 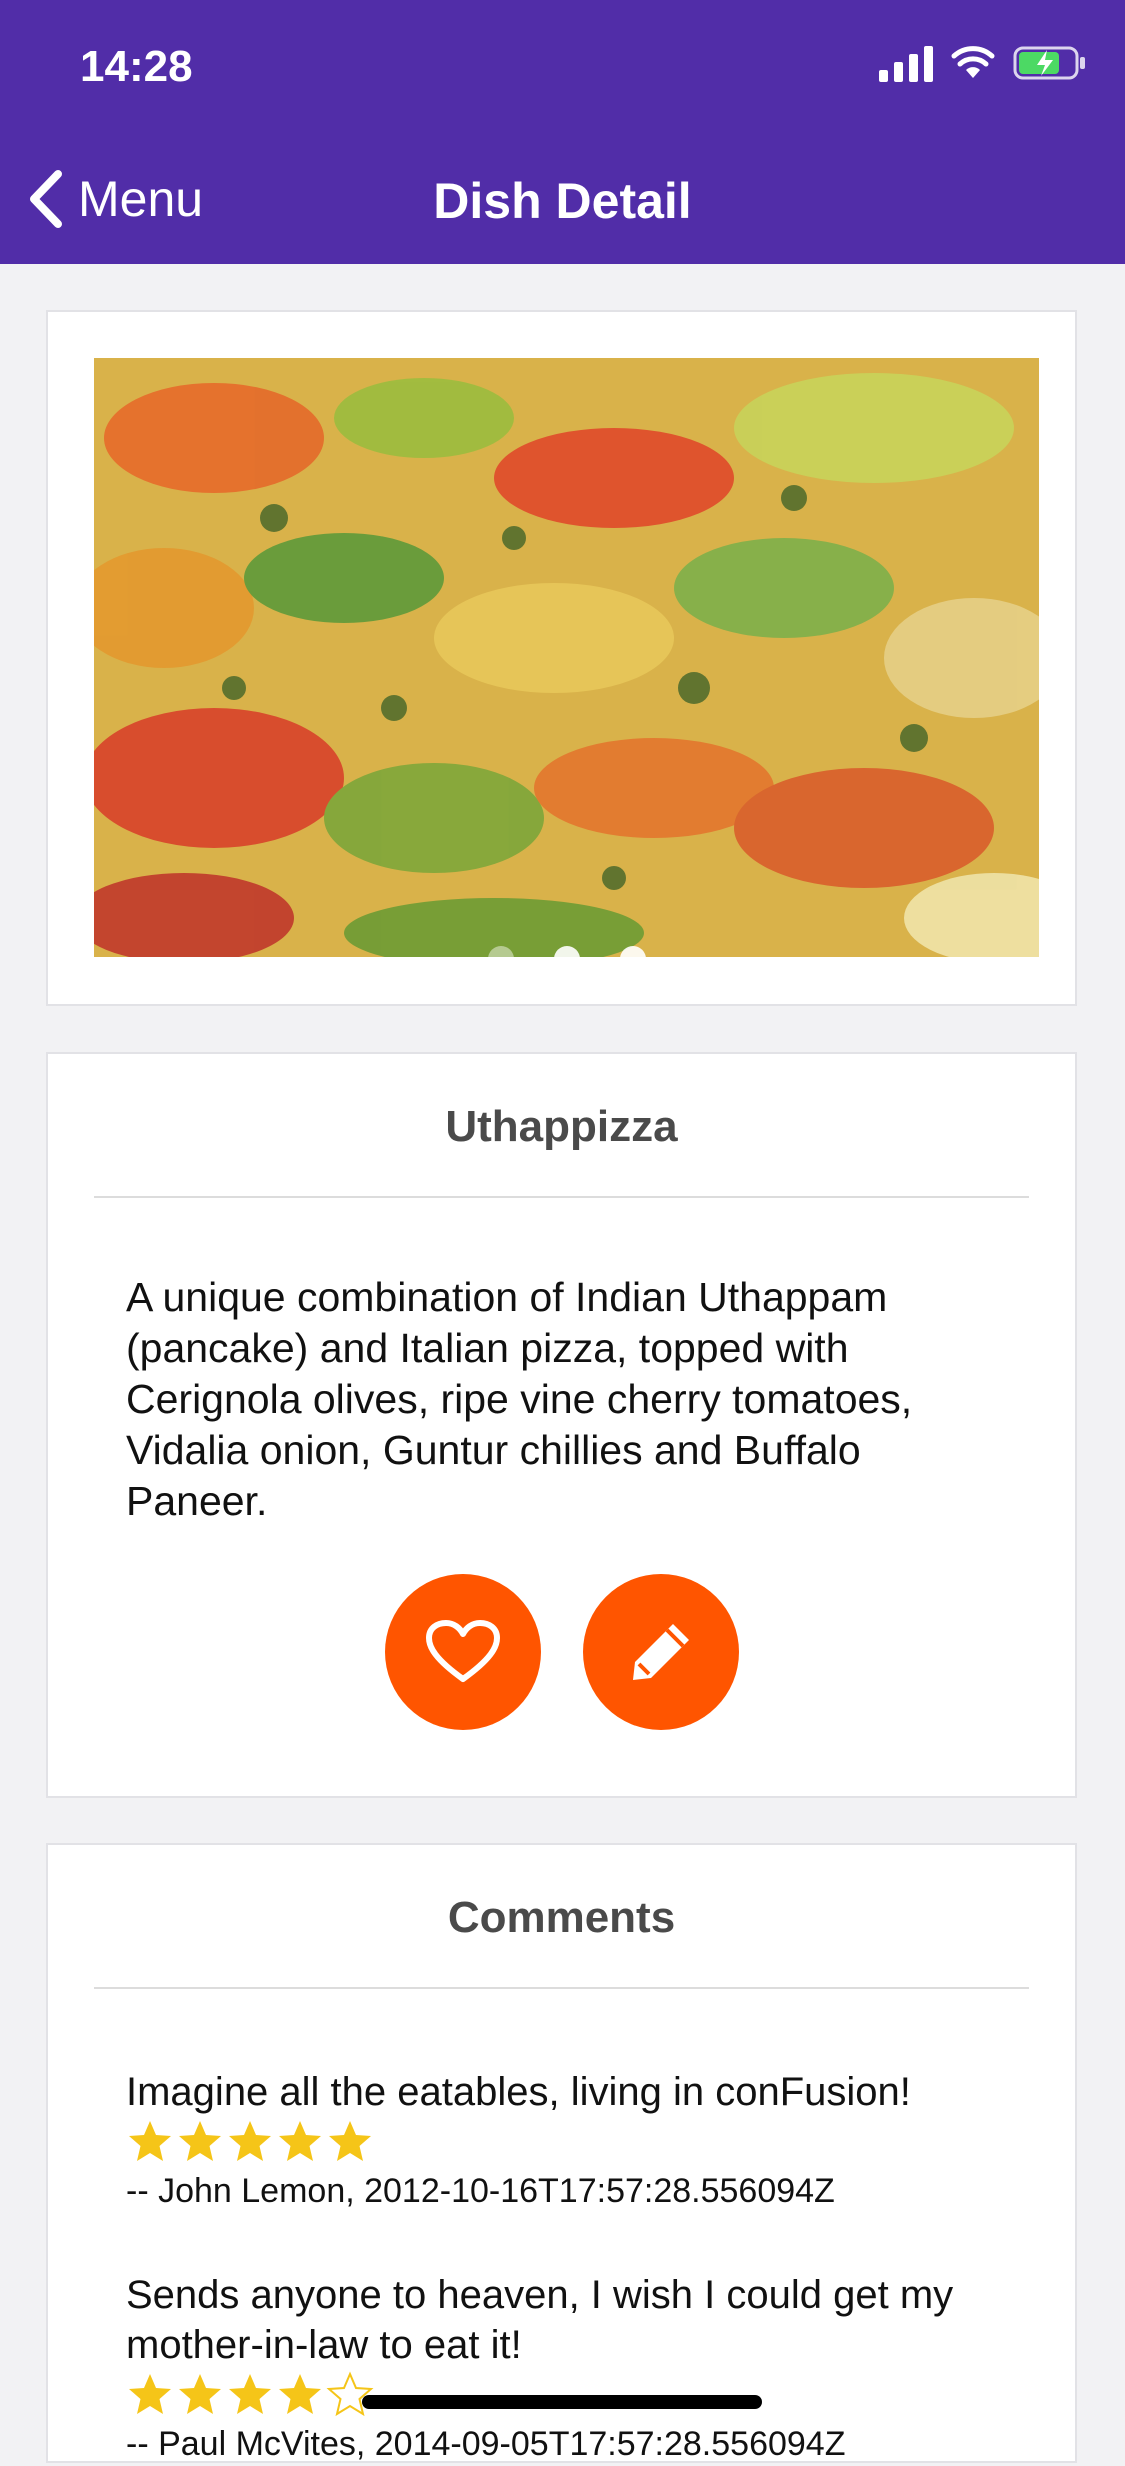 I want to click on home-indicator, so click(x=562, y=2402).